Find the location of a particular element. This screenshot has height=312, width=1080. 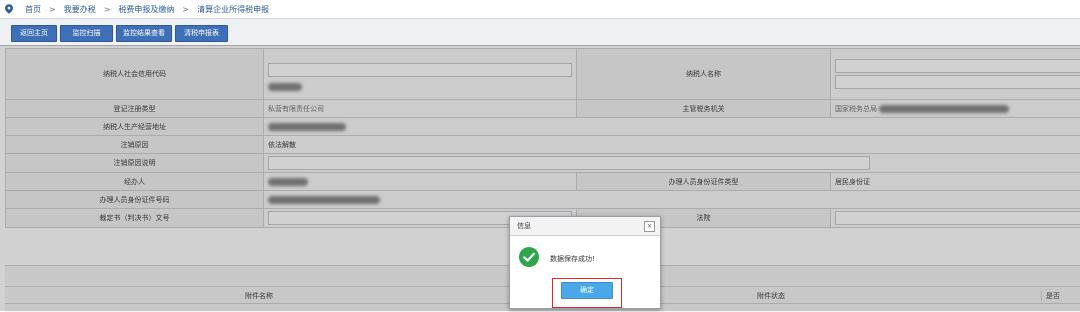

breadcrumb-declaration: 税费申报及缴纳 is located at coordinates (146, 9).